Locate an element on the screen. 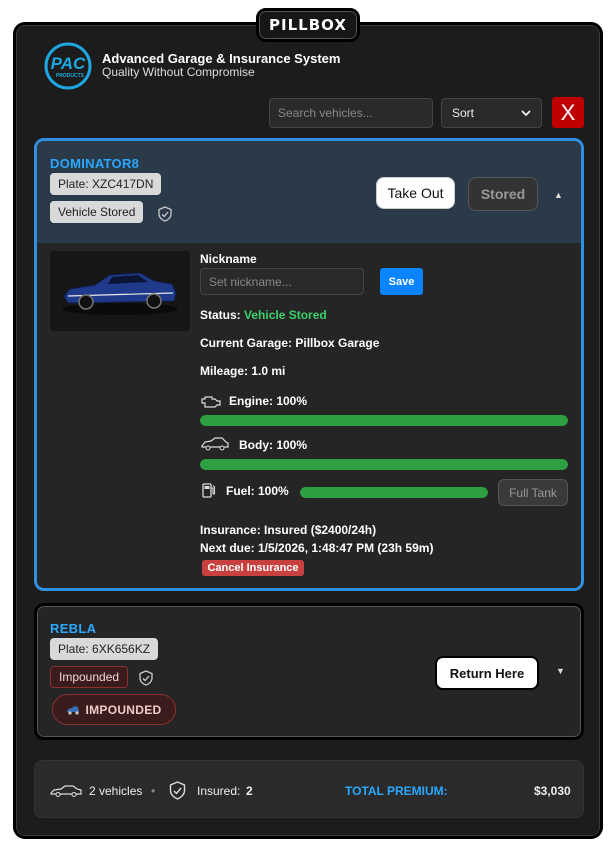  search-input is located at coordinates (351, 113).